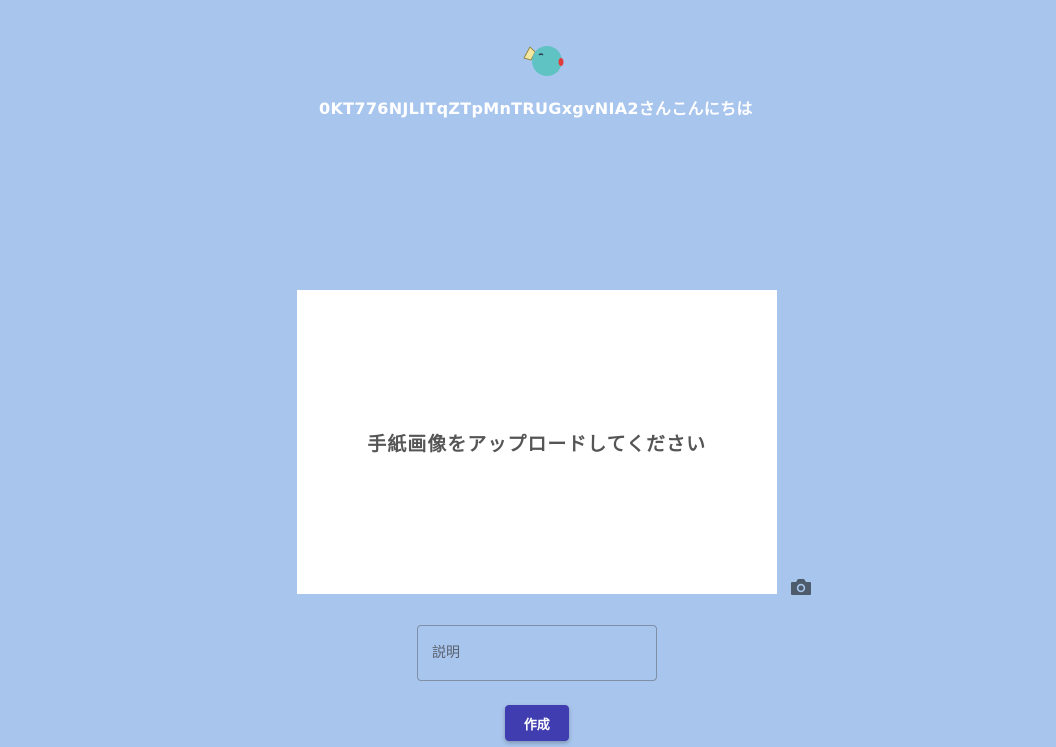 Image resolution: width=1056 pixels, height=747 pixels. What do you see at coordinates (543, 60) in the screenshot?
I see `bird-mascot-icon` at bounding box center [543, 60].